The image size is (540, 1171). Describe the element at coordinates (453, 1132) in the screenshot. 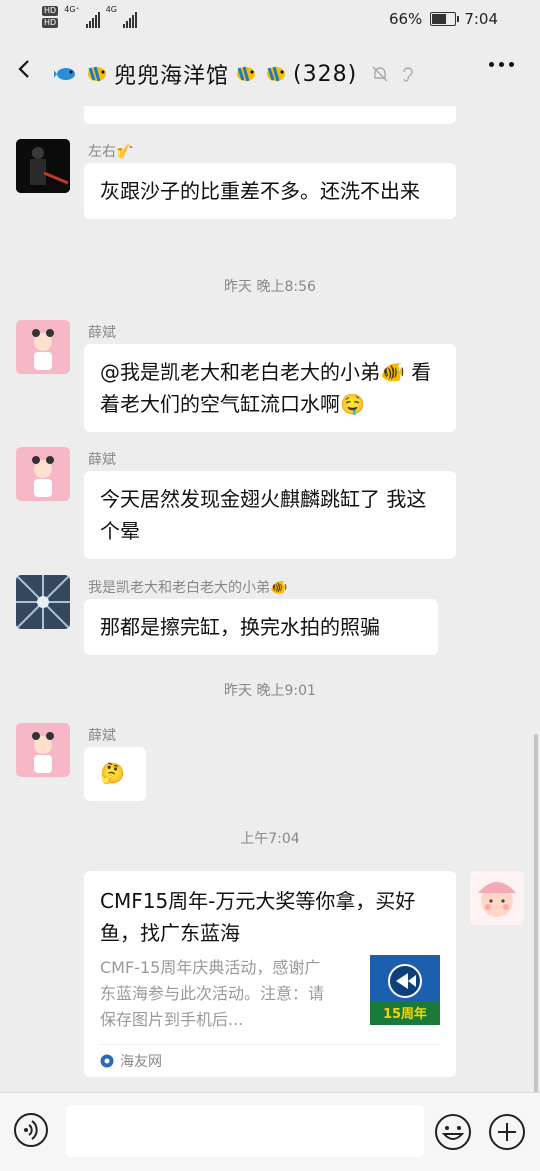

I see `emoji-button` at that location.